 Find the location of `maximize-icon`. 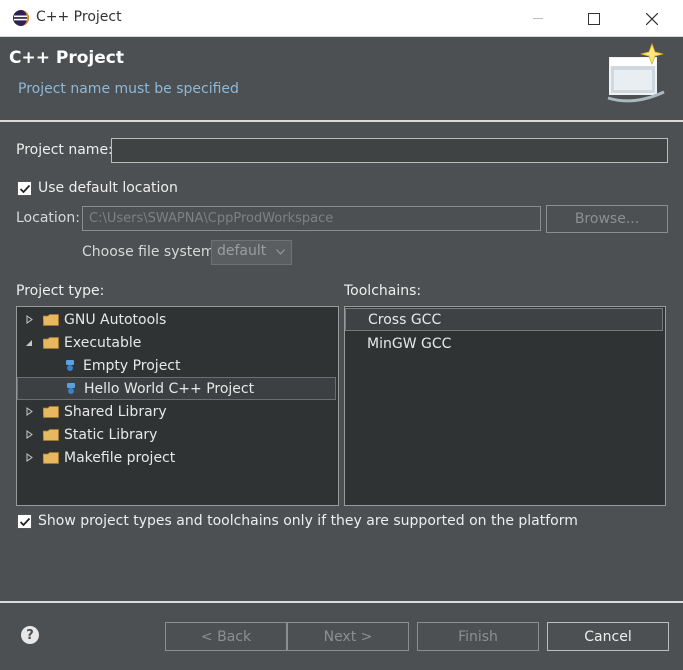

maximize-icon is located at coordinates (594, 18).